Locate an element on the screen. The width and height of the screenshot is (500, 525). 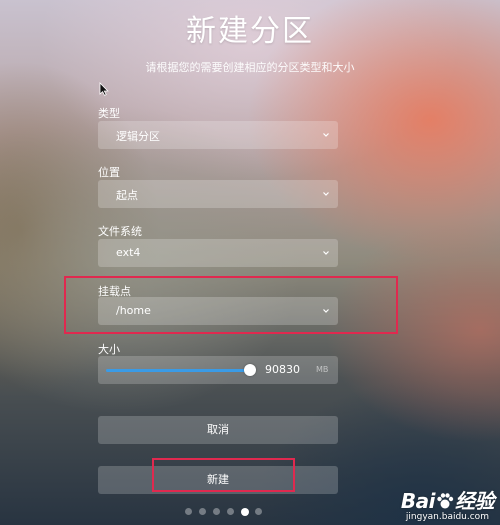
mountpoint-highlight-box is located at coordinates (231, 305).